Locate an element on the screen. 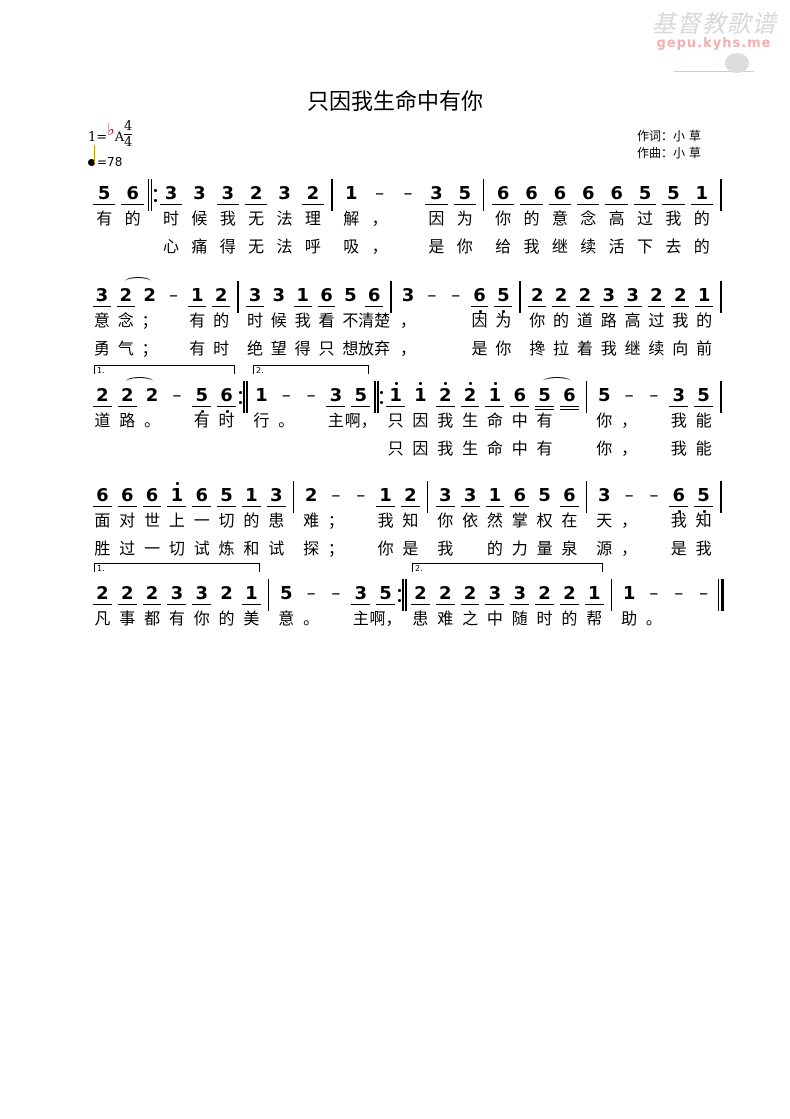  note-column: 6 清楚 放弃 is located at coordinates (374, 325).